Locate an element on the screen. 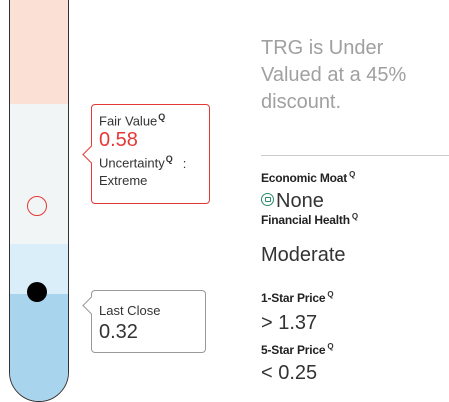 This screenshot has width=449, height=402. last-close-label: Last Close is located at coordinates (130, 310).